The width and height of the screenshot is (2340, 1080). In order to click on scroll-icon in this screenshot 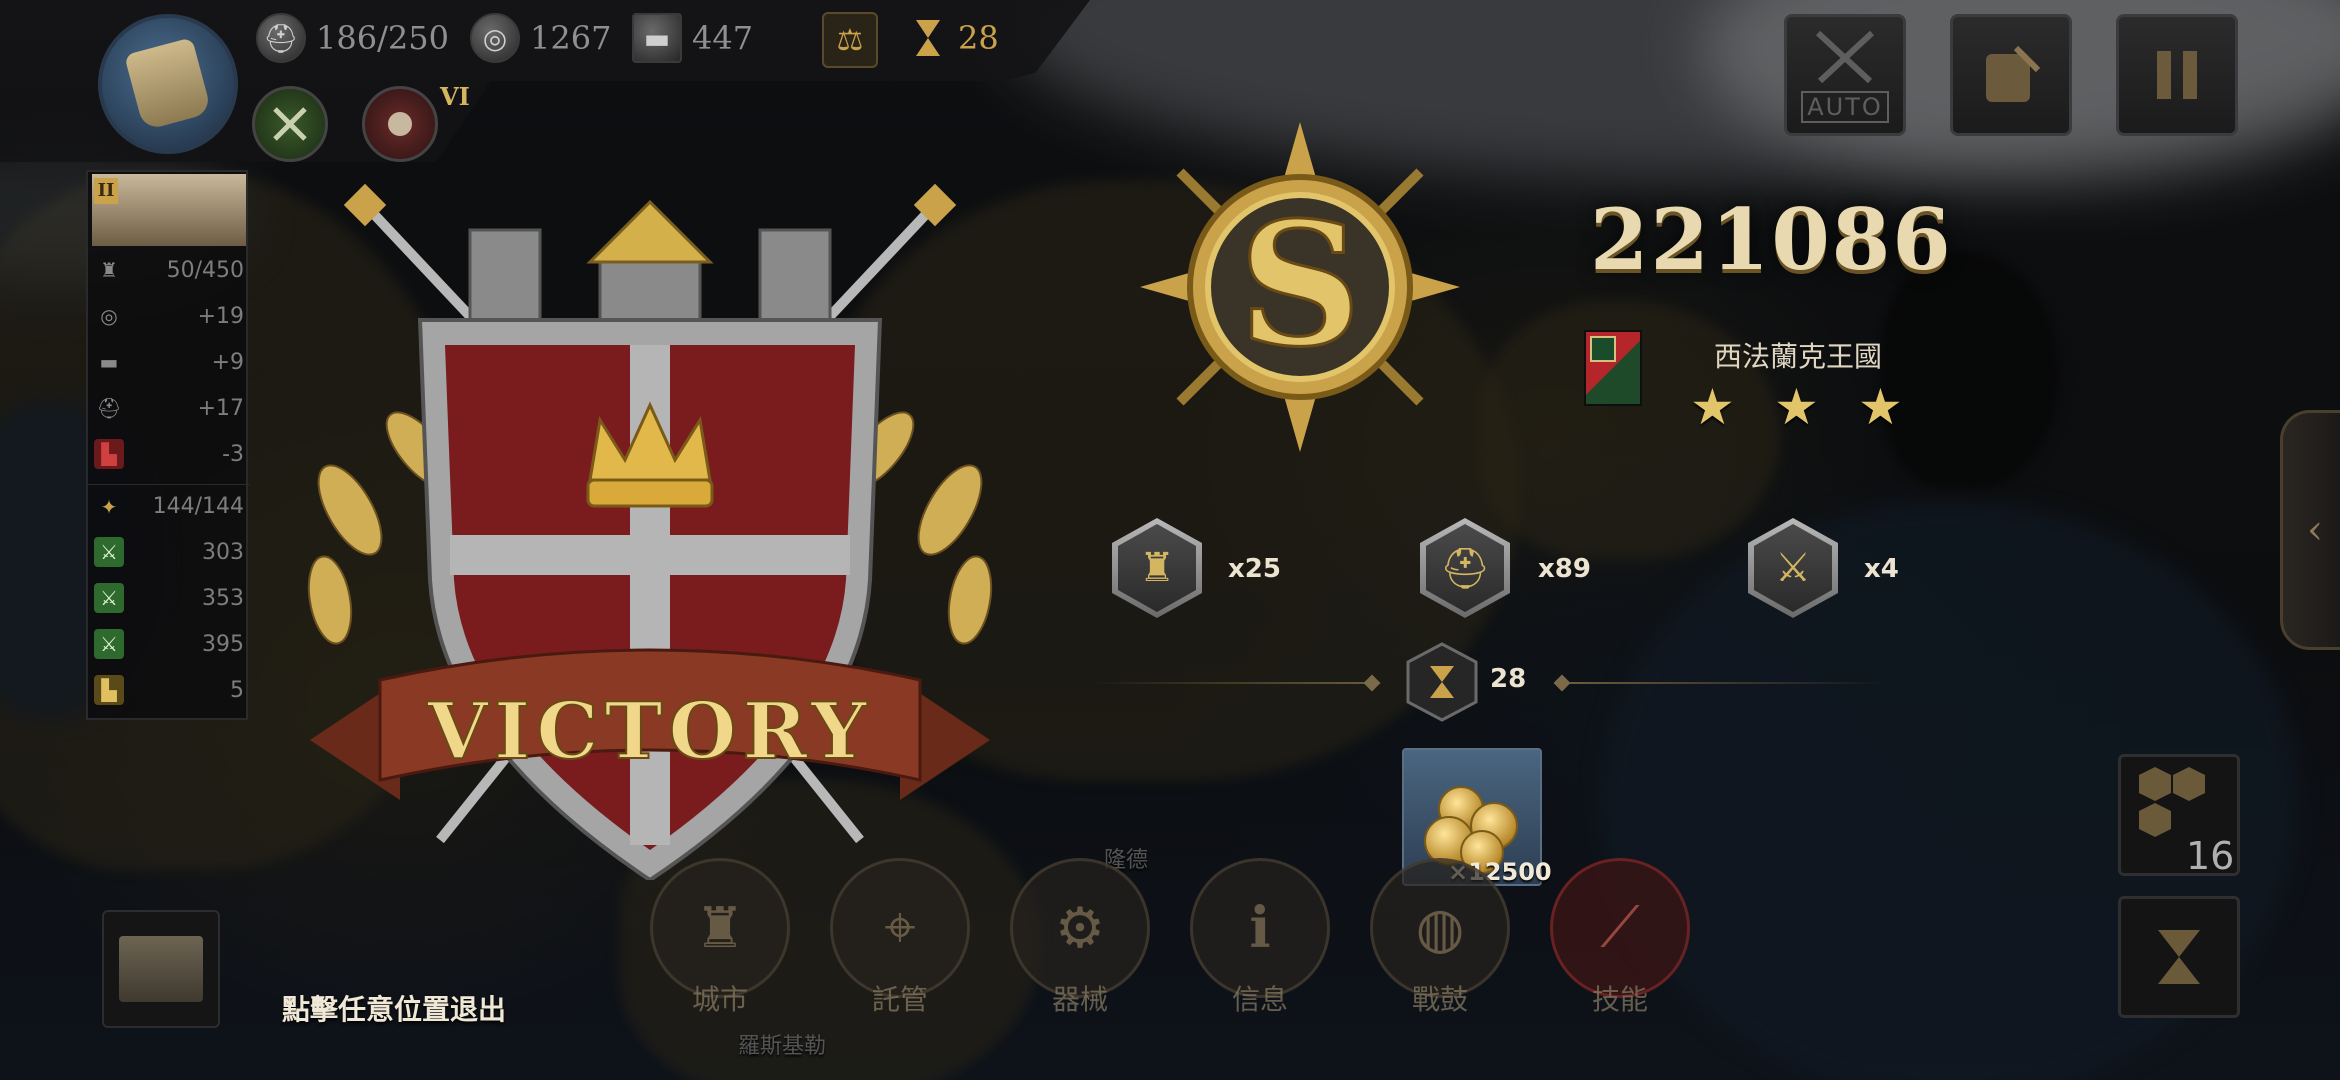, I will do `click(168, 84)`.